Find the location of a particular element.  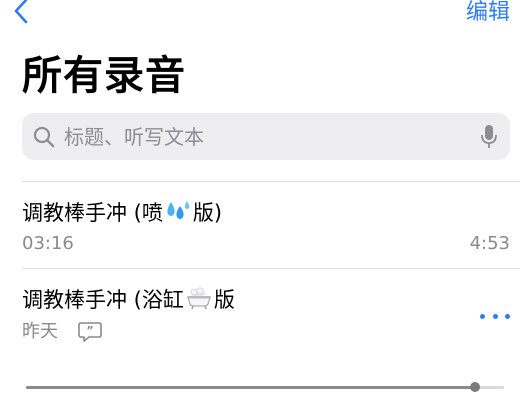

search-input is located at coordinates (274, 136).